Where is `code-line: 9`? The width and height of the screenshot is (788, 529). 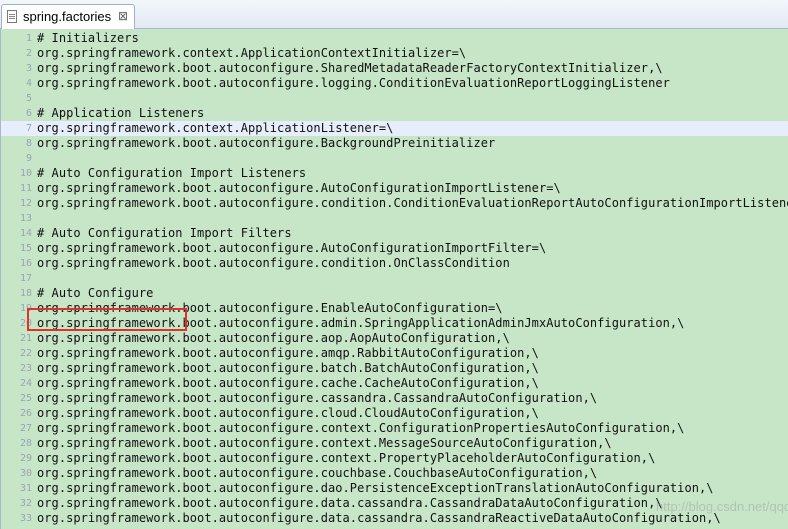
code-line: 9 is located at coordinates (394, 158).